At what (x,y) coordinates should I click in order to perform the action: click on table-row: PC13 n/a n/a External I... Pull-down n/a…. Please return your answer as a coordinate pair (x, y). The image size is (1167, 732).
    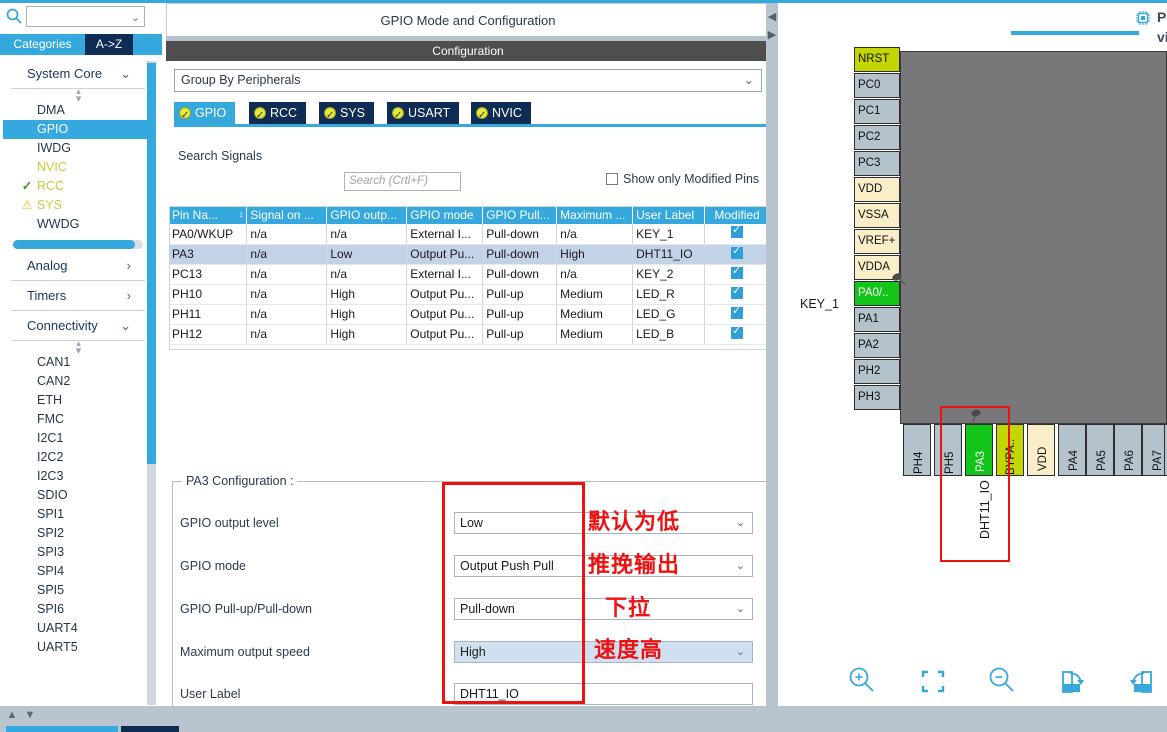
    Looking at the image, I should click on (469, 274).